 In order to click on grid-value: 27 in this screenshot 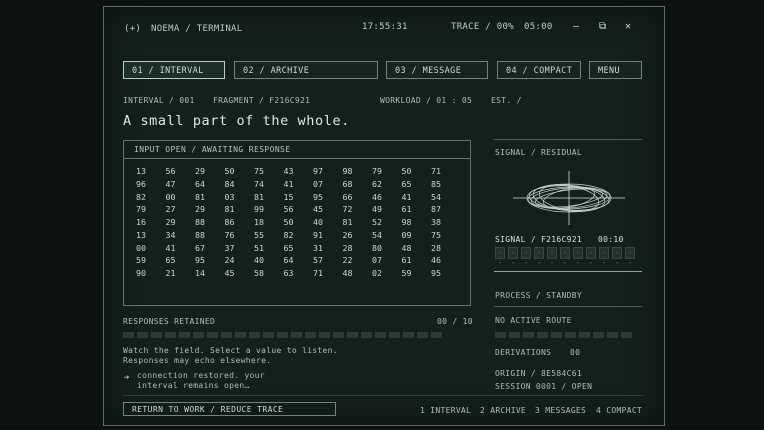, I will do `click(181, 210)`.